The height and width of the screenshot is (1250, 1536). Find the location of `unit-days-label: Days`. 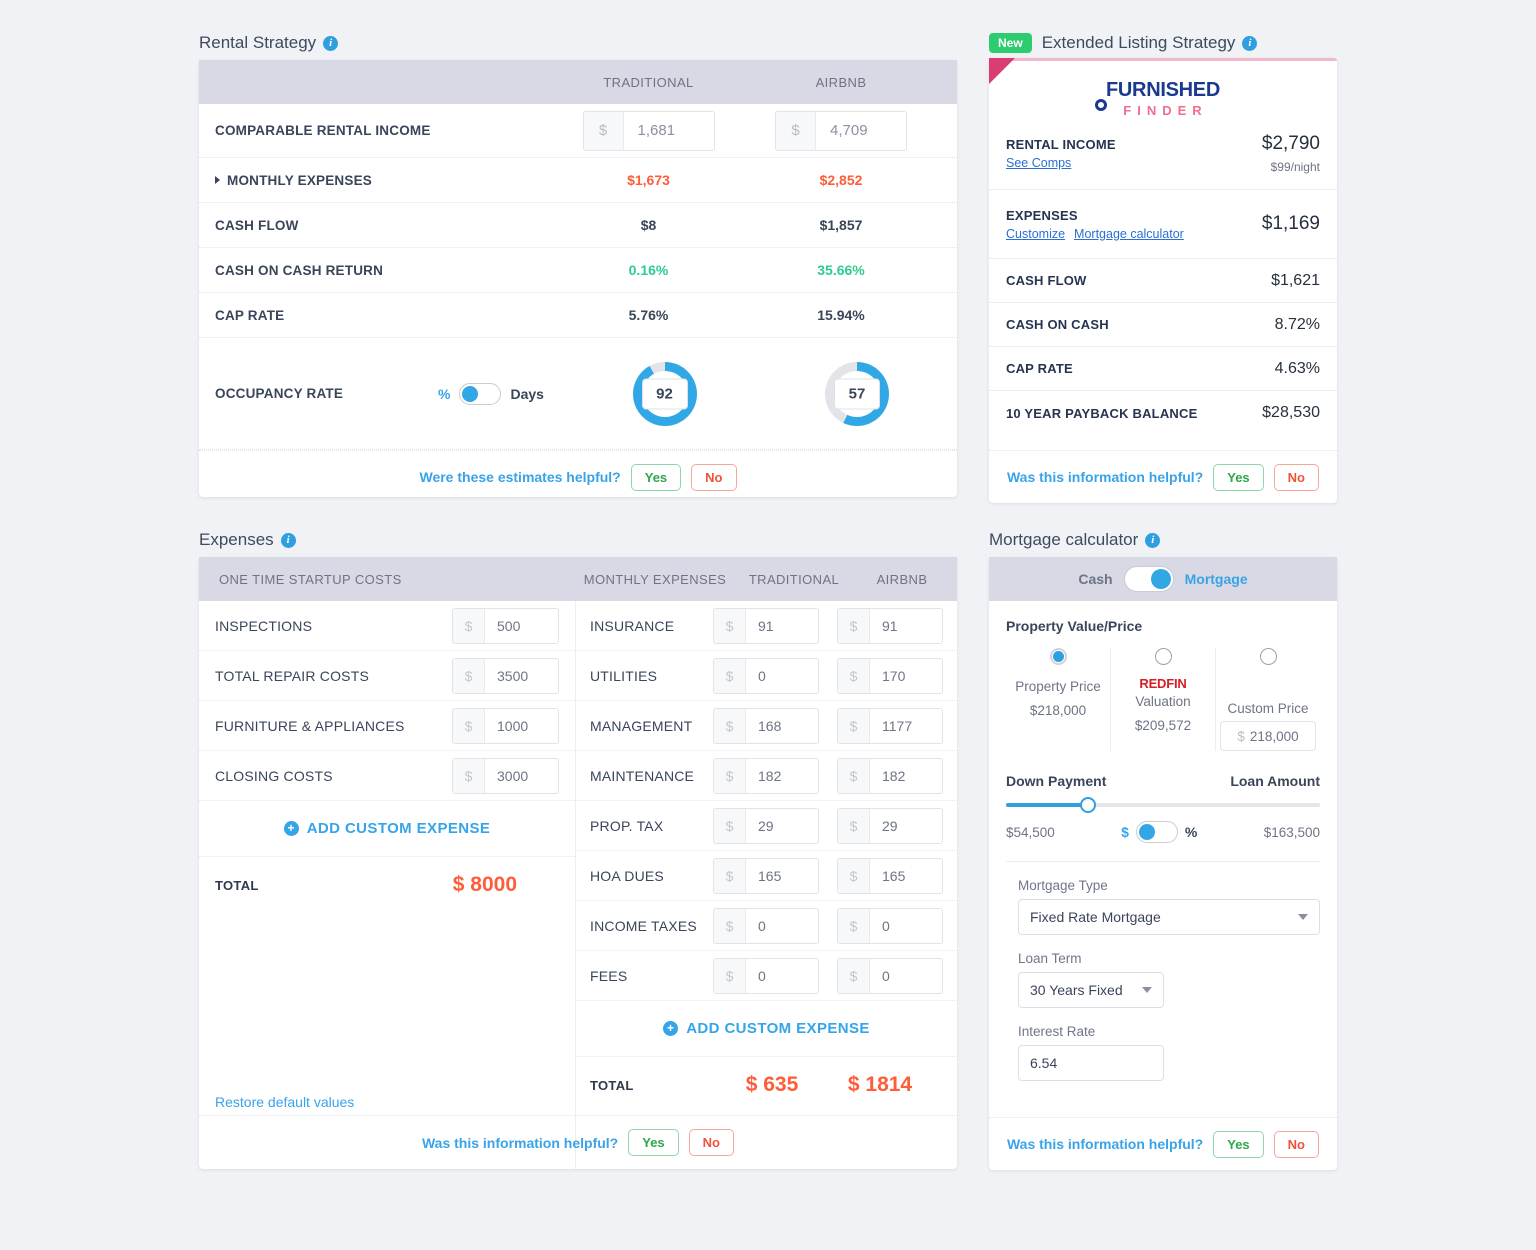

unit-days-label: Days is located at coordinates (526, 394).